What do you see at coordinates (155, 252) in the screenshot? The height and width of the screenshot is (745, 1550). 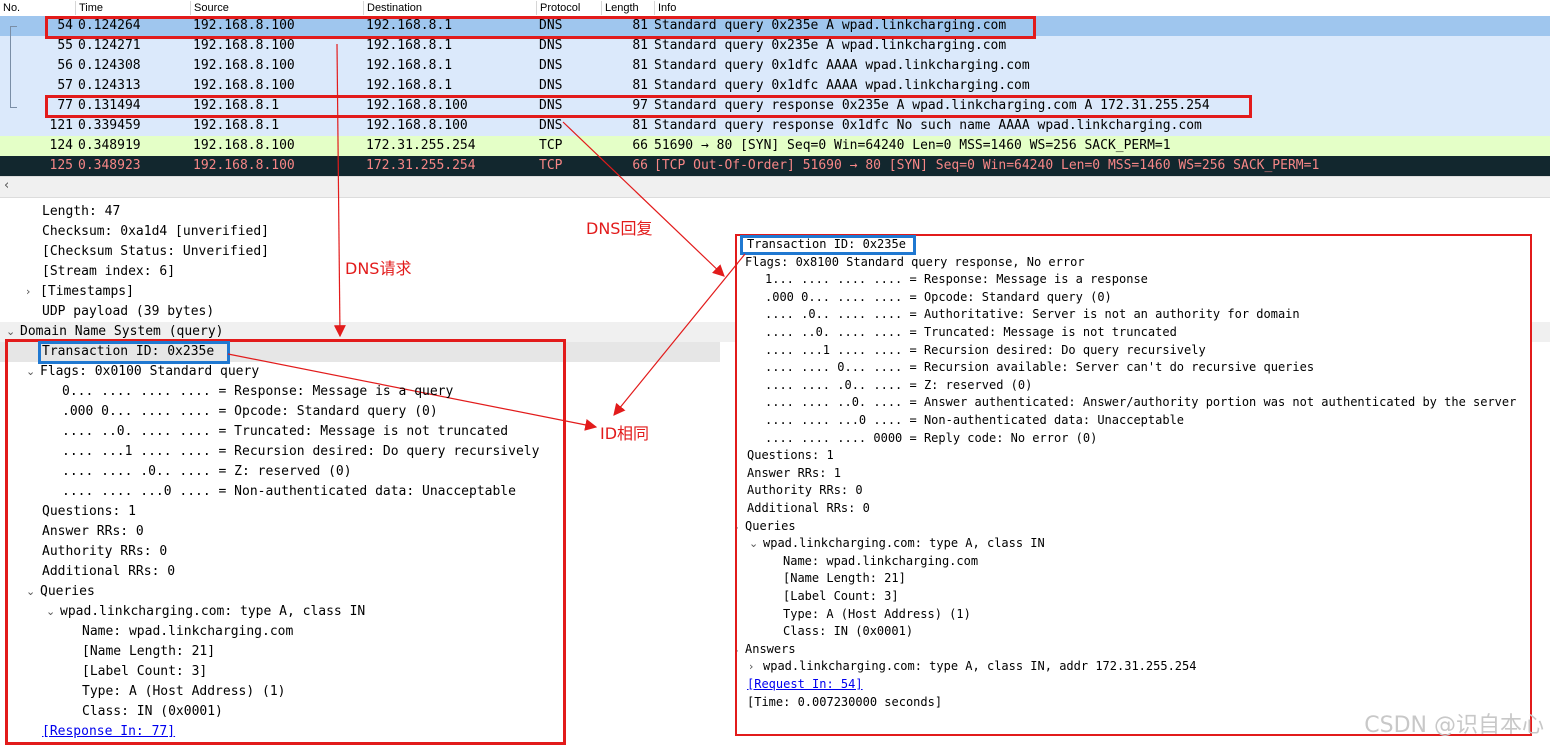 I see `detail-line: [Checksum Status: Unverified]` at bounding box center [155, 252].